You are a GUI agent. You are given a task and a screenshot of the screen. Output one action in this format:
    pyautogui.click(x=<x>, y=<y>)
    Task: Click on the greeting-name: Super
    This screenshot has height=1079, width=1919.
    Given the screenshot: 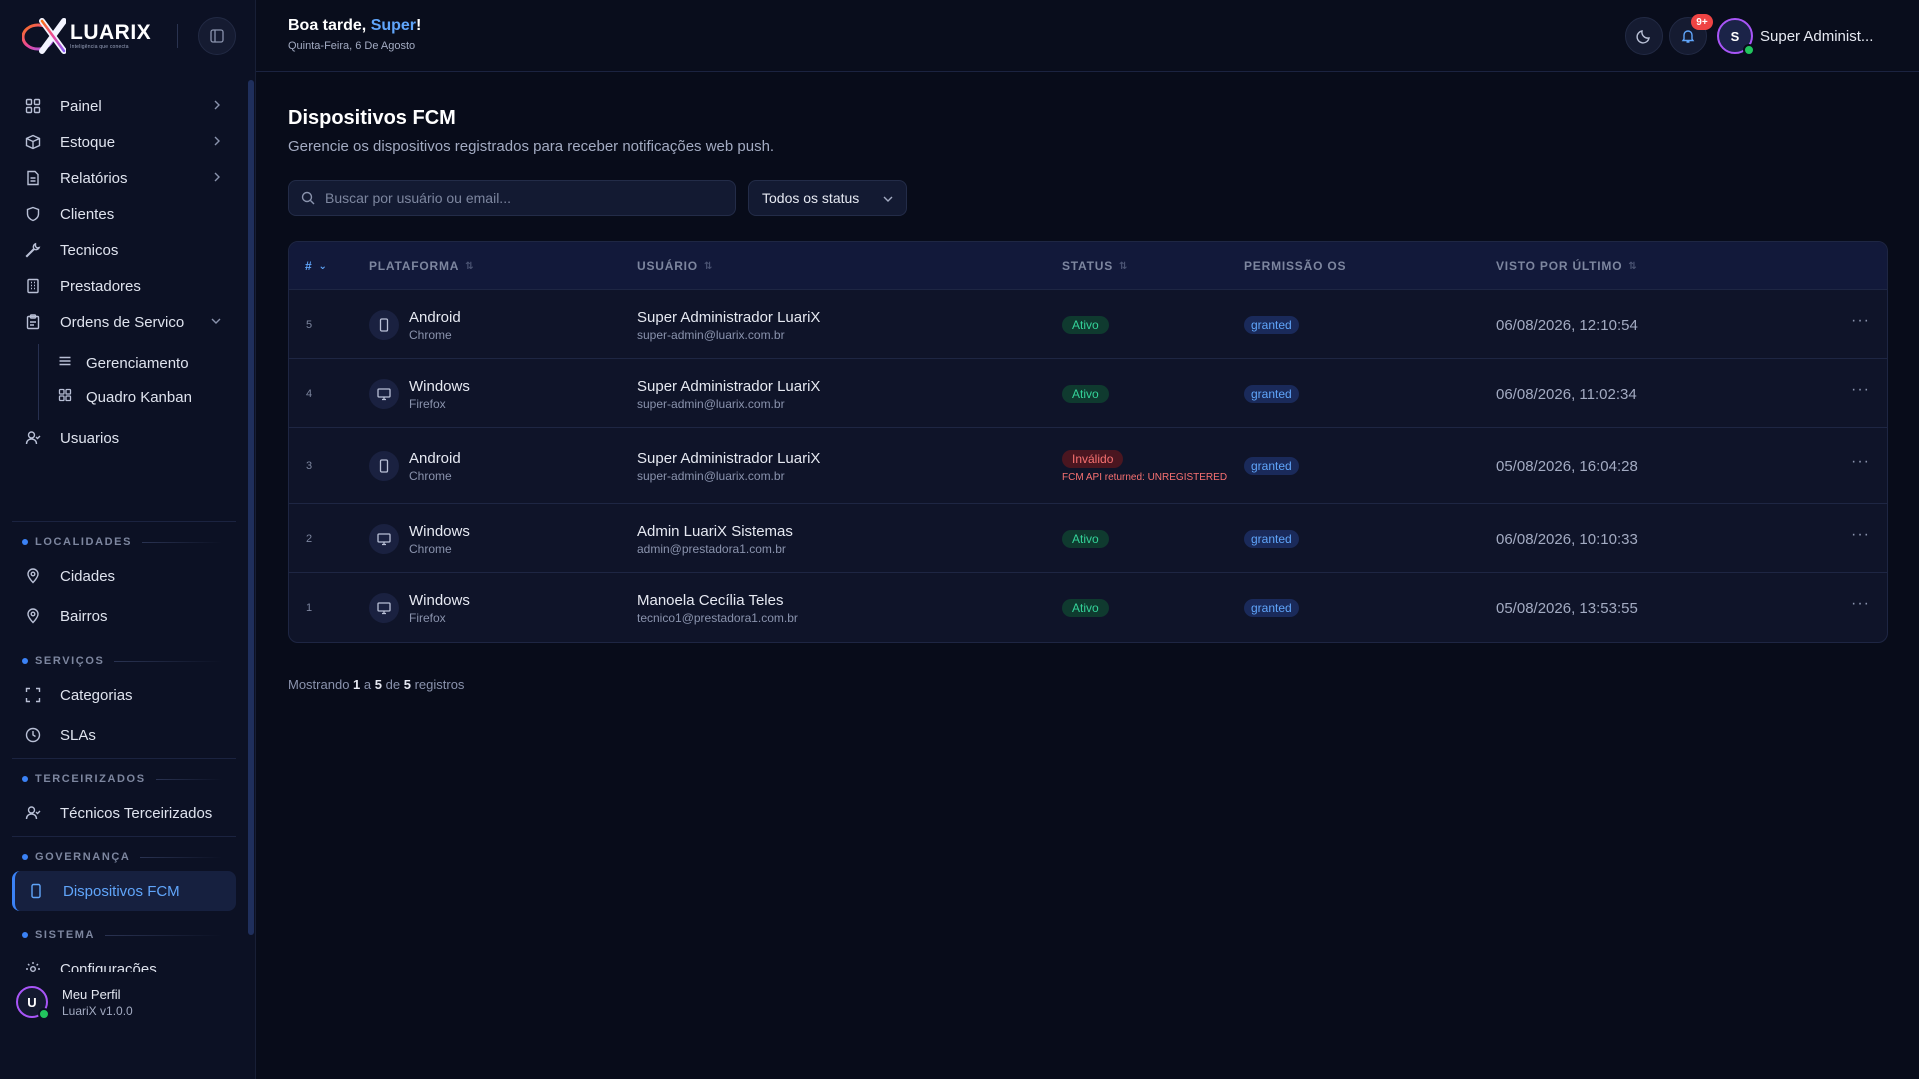 What is the action you would take?
    pyautogui.click(x=393, y=25)
    